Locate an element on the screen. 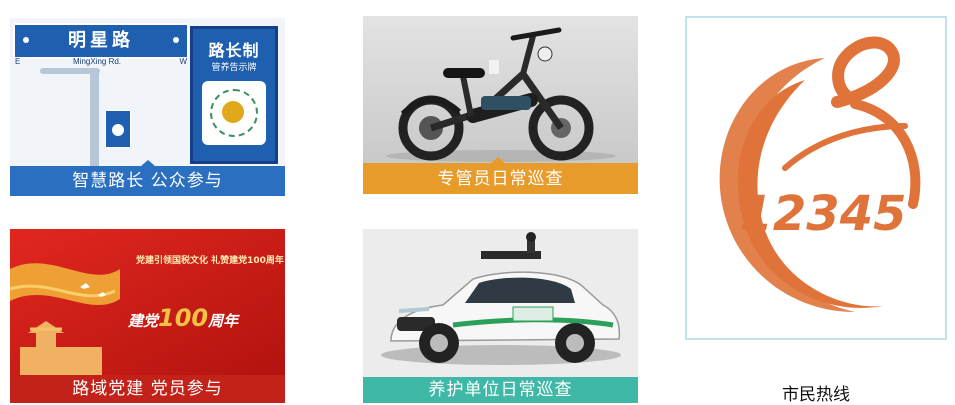 The height and width of the screenshot is (405, 955). party-building-tile: 党建引领国税文化 礼赞建党100周年 建党100周年 路域党建 党员参与 is located at coordinates (147, 316).